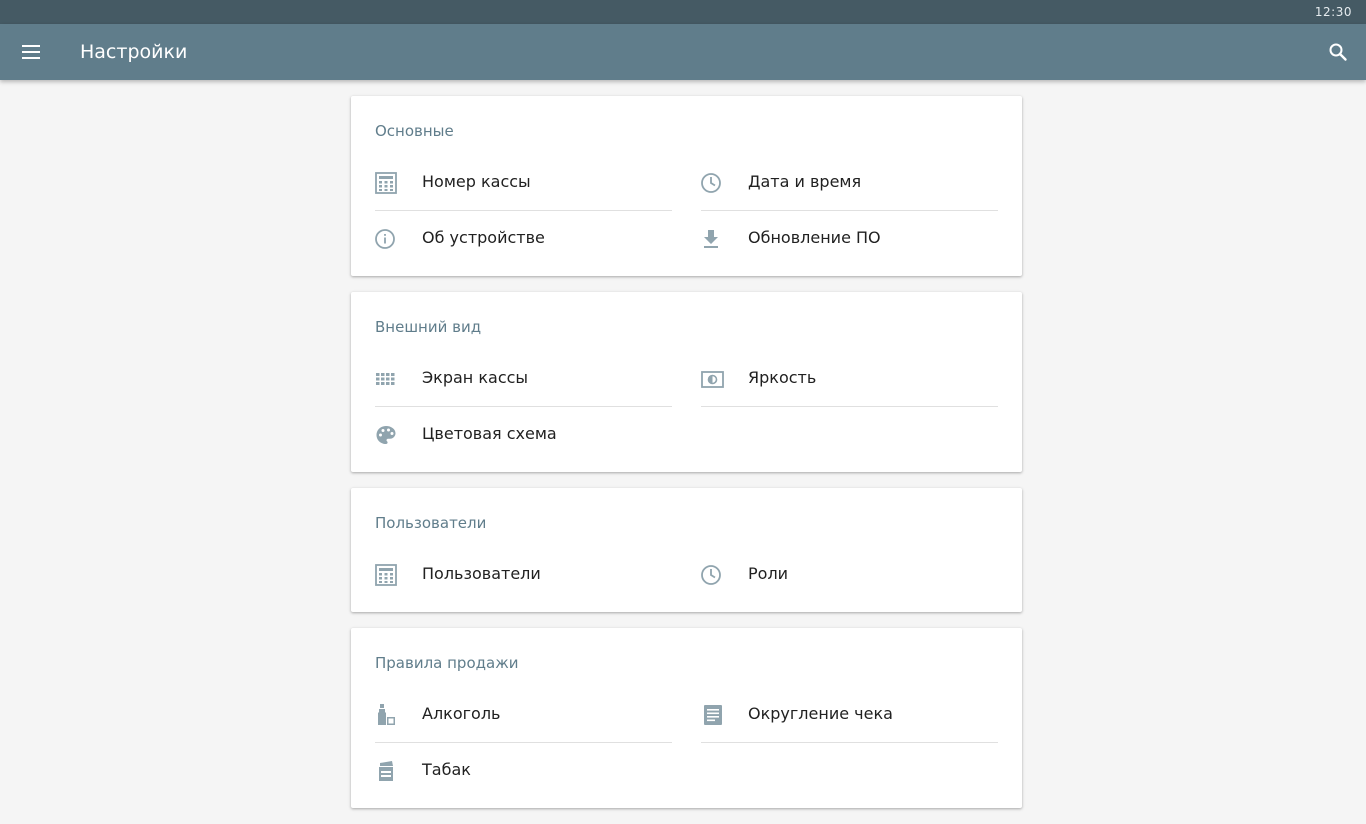 The width and height of the screenshot is (1366, 824). Describe the element at coordinates (1338, 52) in the screenshot. I see `search-icon` at that location.